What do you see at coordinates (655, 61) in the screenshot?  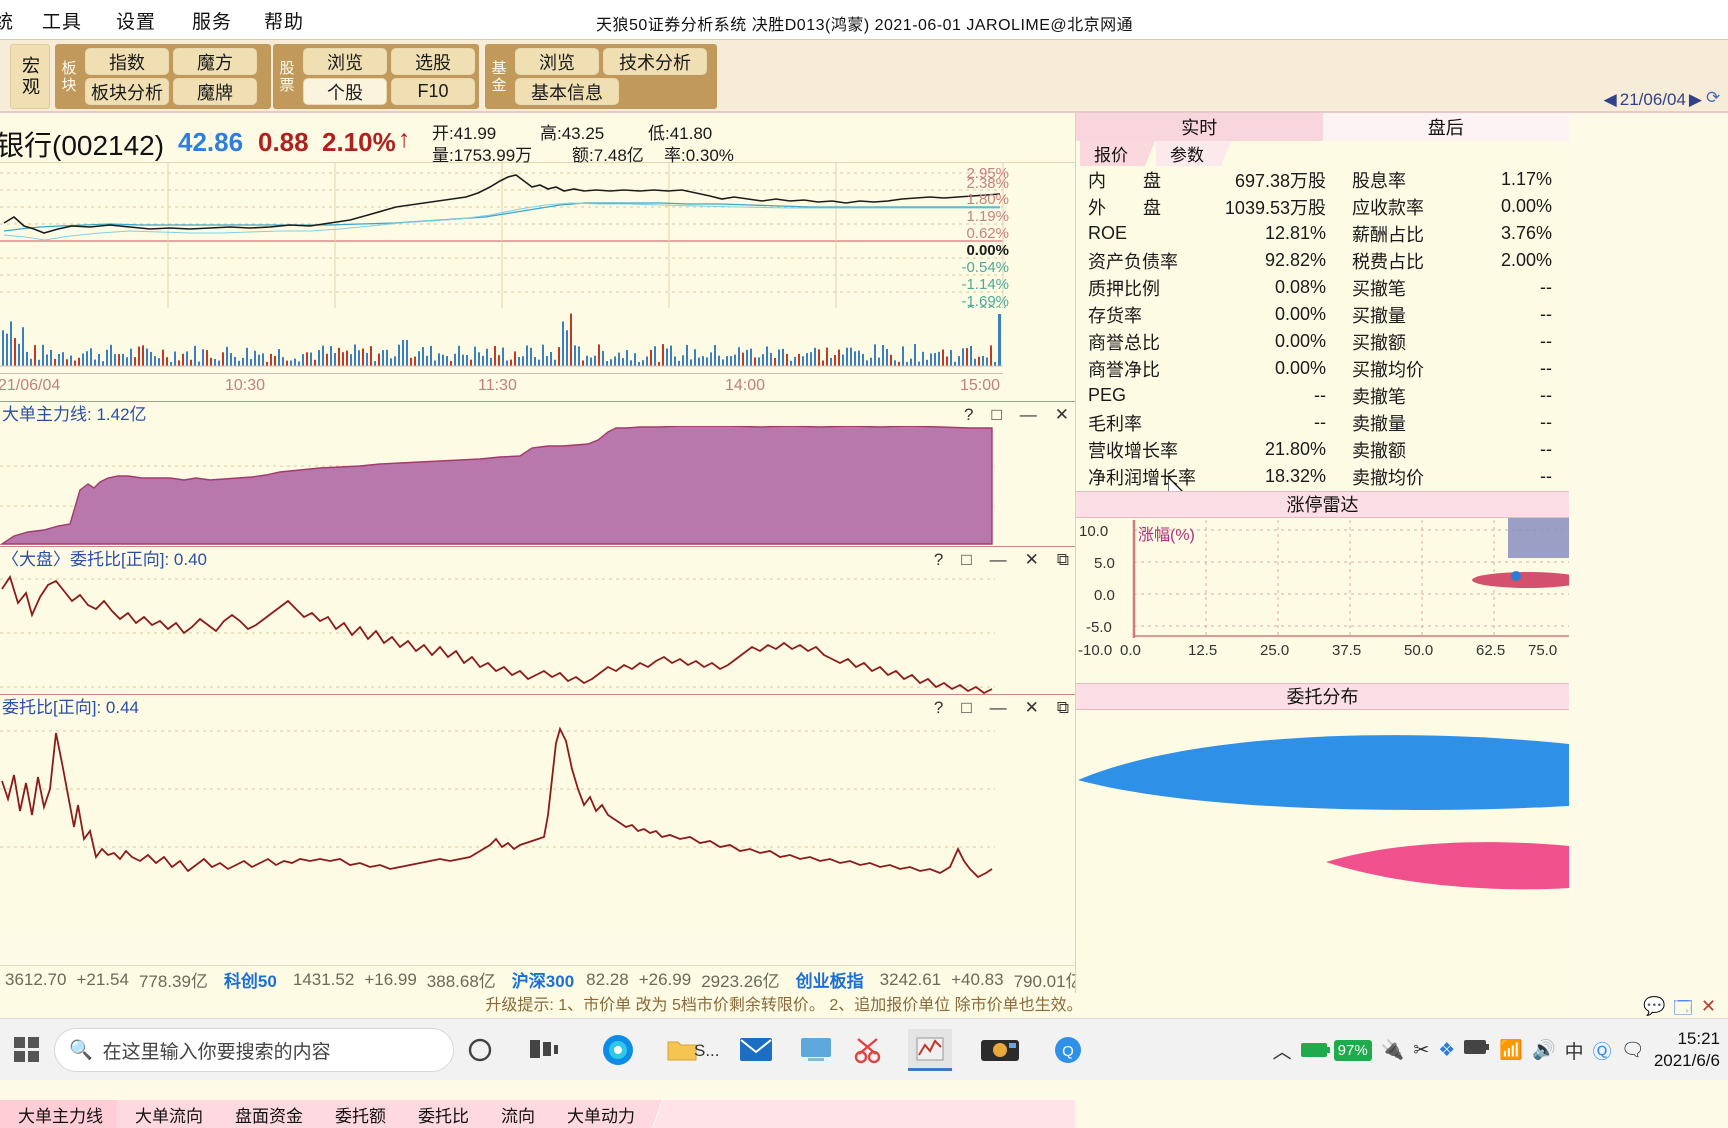 I see `toolbar-button-technical-analysis: 技术分析` at bounding box center [655, 61].